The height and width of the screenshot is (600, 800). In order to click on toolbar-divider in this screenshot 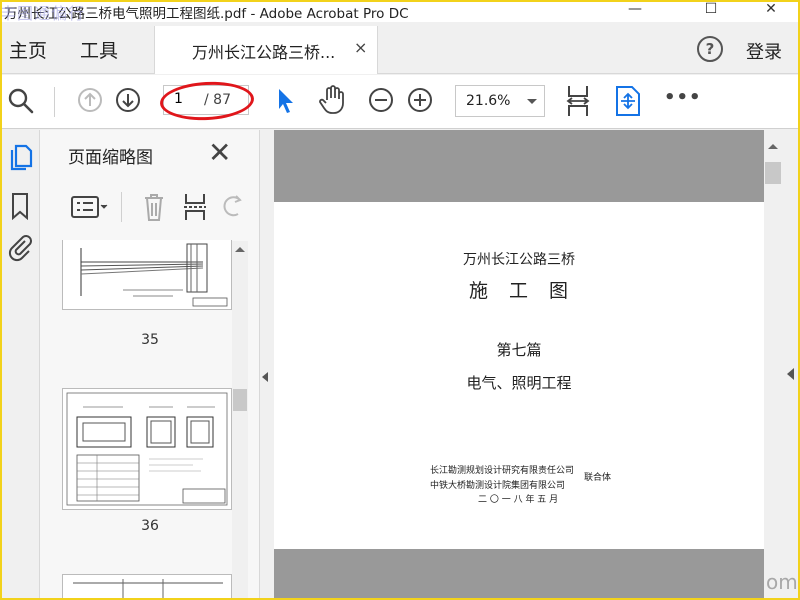, I will do `click(54, 102)`.